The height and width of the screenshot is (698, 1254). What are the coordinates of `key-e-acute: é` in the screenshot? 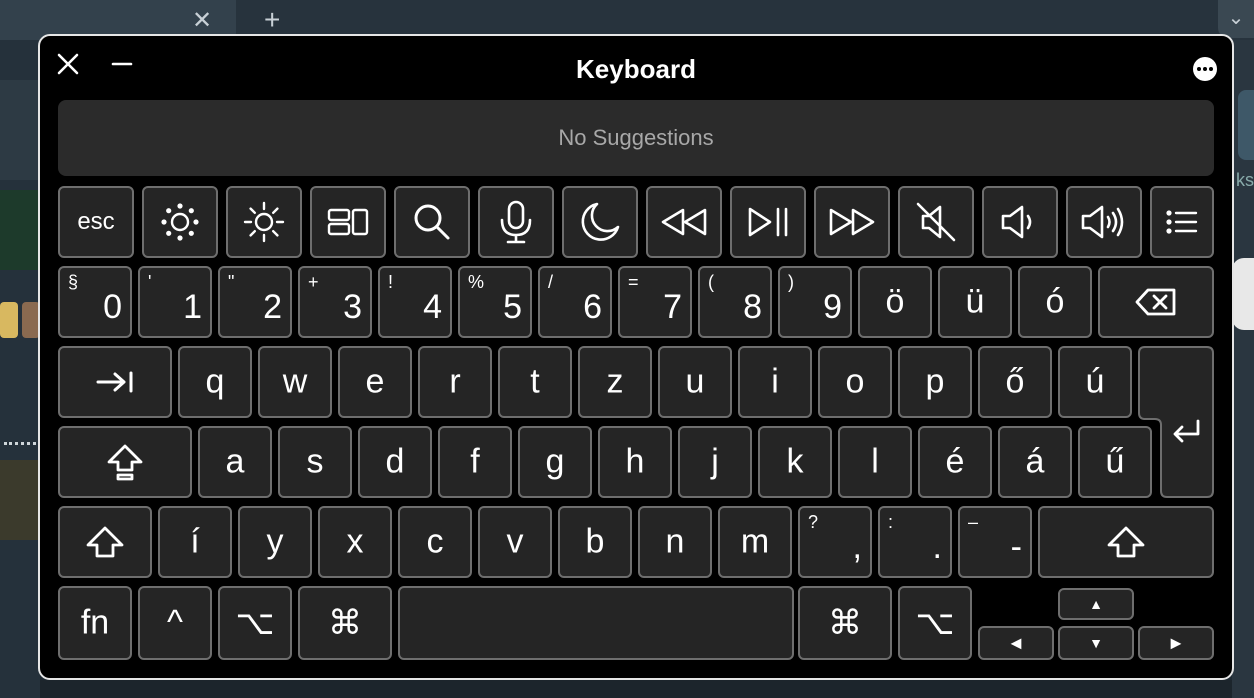 It's located at (955, 462).